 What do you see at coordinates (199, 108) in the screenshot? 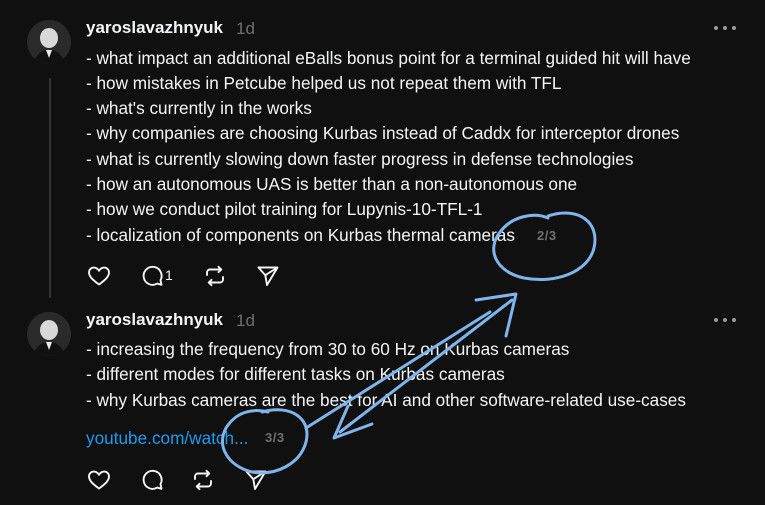
I see `post-text-line: - what's currently in the works` at bounding box center [199, 108].